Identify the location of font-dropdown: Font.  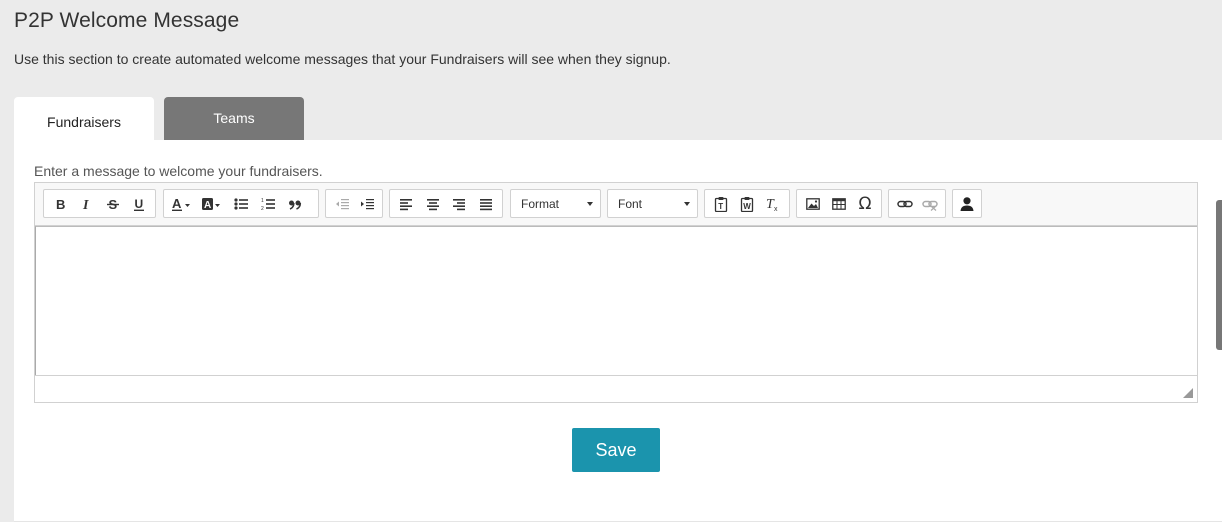
(652, 203).